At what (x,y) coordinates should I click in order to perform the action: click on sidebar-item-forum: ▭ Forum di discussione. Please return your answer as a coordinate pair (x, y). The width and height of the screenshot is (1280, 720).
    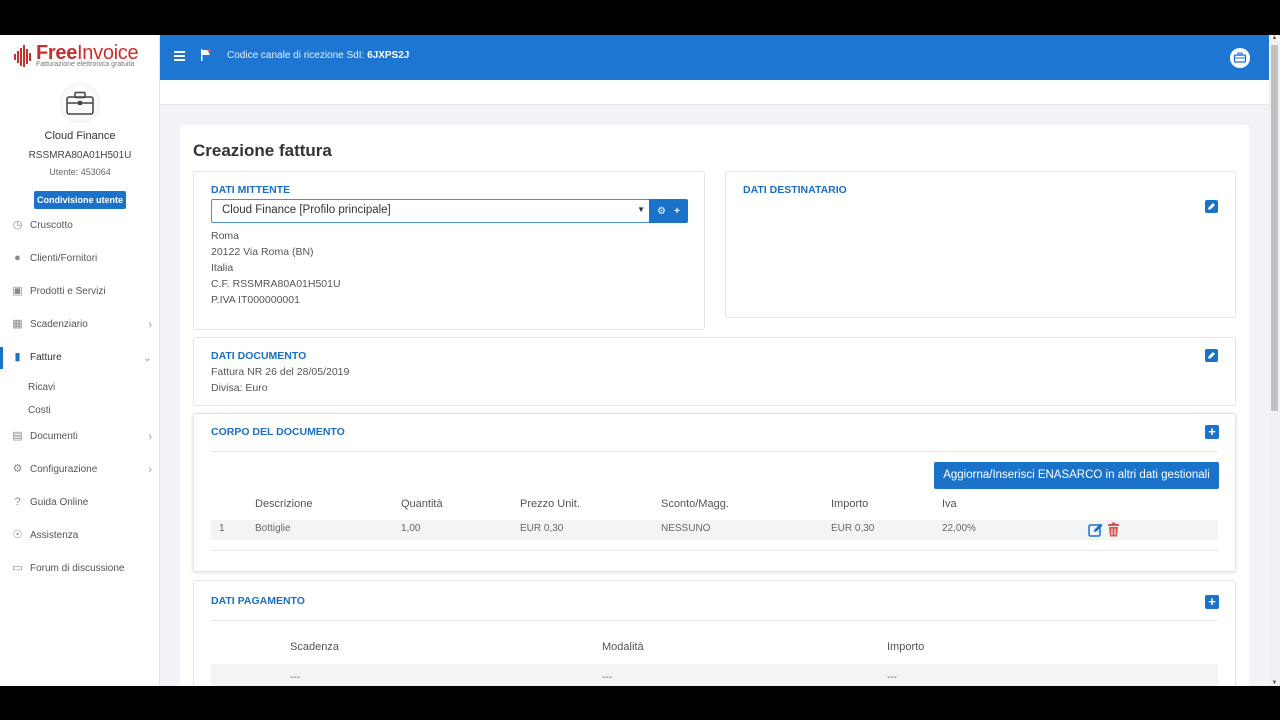
    Looking at the image, I should click on (80, 574).